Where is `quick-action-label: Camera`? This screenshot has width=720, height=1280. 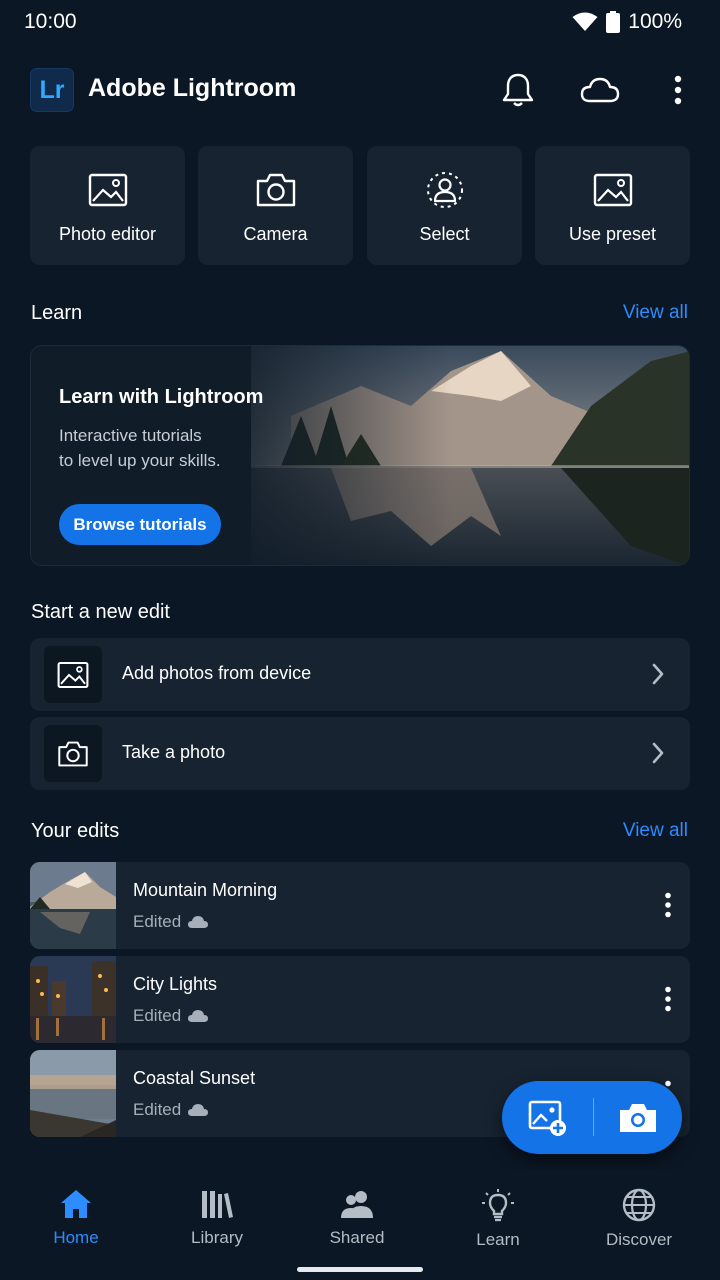 quick-action-label: Camera is located at coordinates (275, 234).